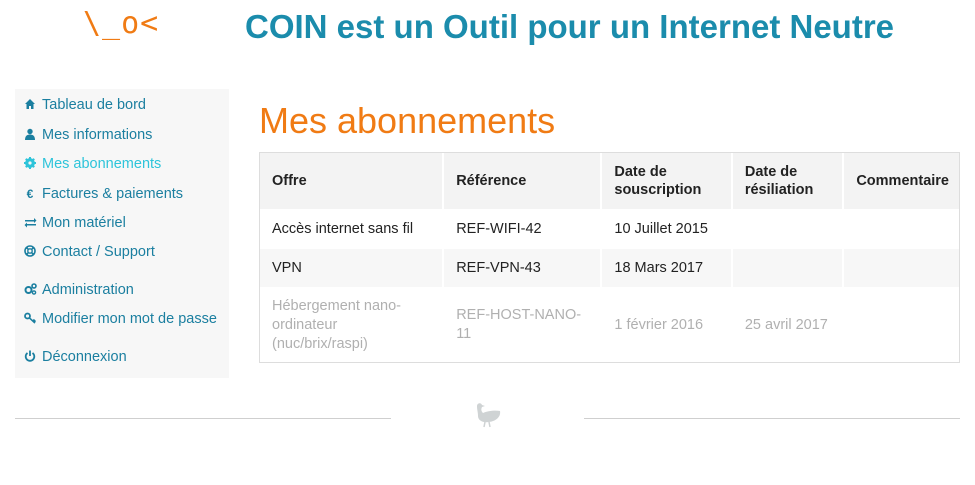  I want to click on table-row: VPN REF-VPN-43 18 Mars 2017, so click(609, 267).